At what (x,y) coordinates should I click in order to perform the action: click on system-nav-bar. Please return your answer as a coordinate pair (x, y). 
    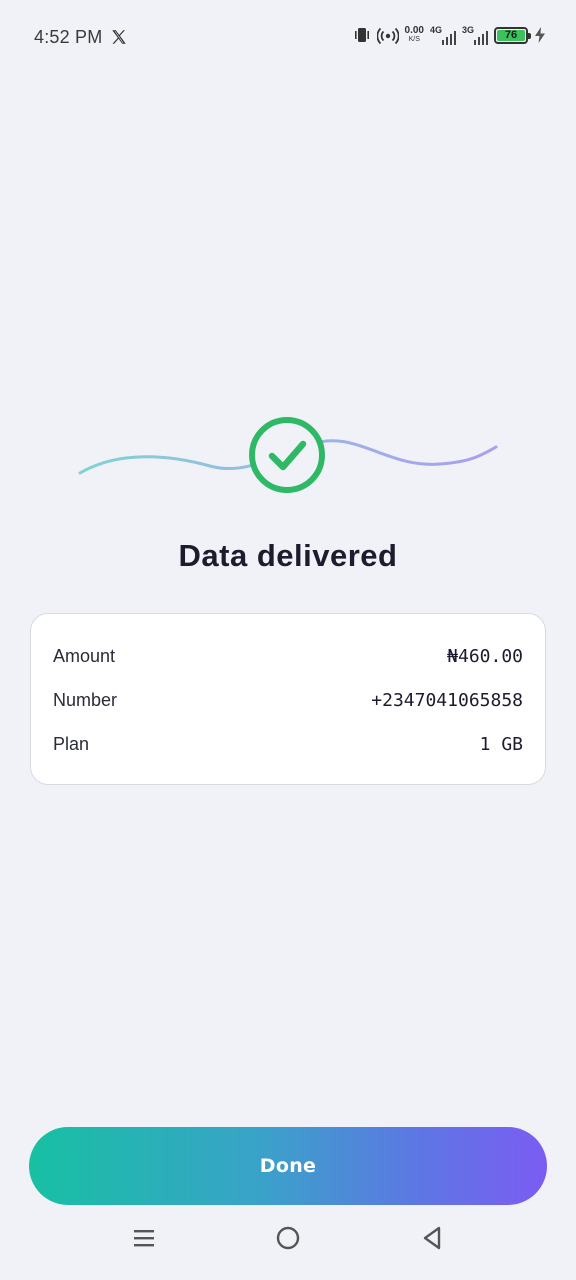
    Looking at the image, I should click on (288, 1240).